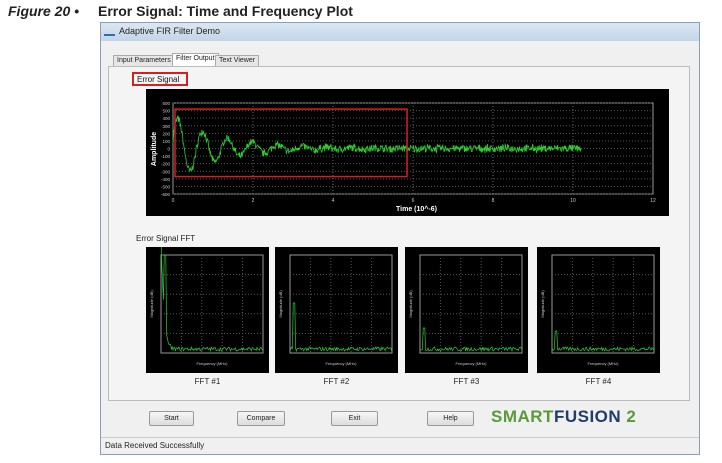  I want to click on logo-text: SMART, so click(522, 416).